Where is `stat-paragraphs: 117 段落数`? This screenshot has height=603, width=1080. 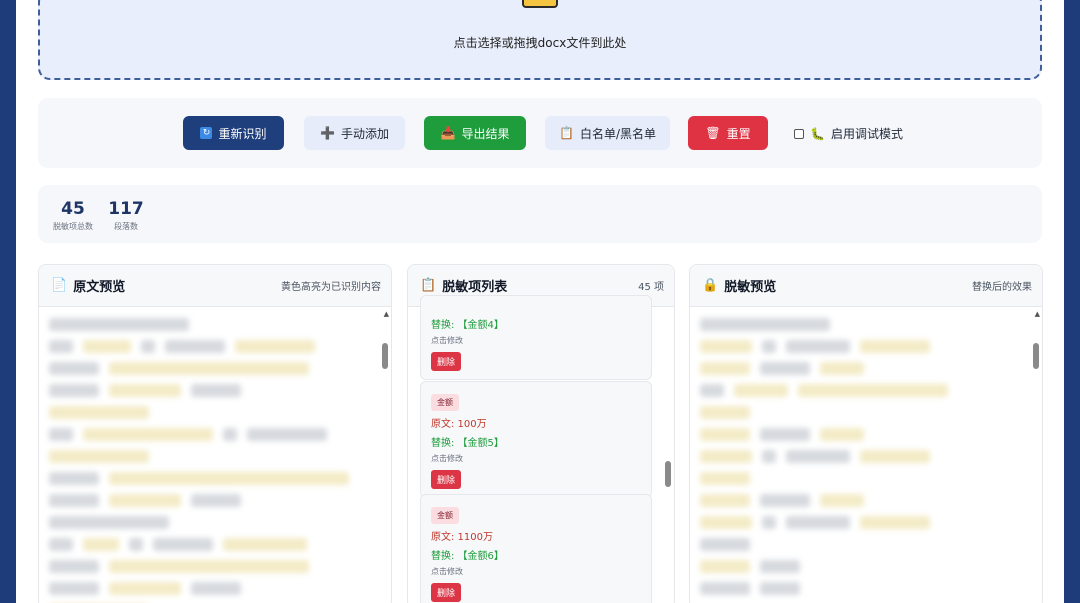 stat-paragraphs: 117 段落数 is located at coordinates (126, 215).